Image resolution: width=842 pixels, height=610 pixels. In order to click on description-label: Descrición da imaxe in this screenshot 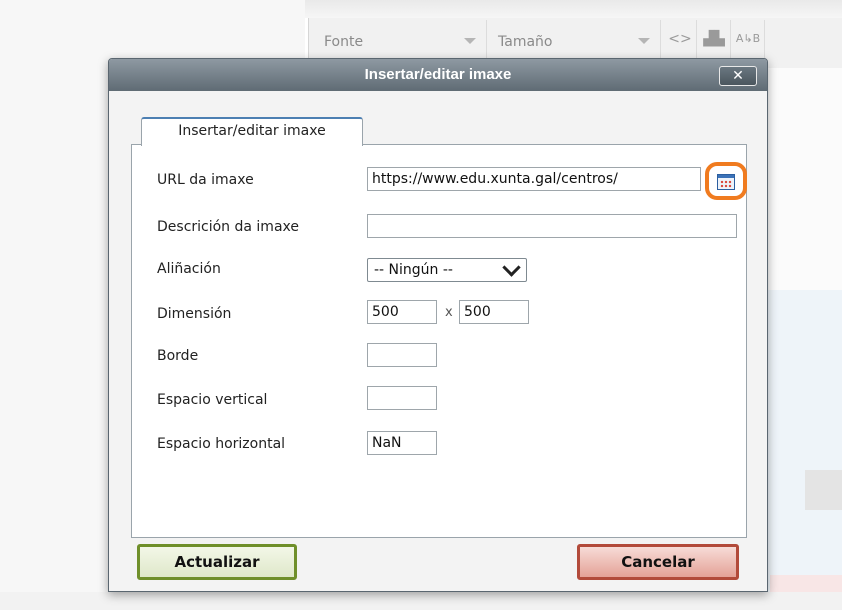, I will do `click(228, 227)`.